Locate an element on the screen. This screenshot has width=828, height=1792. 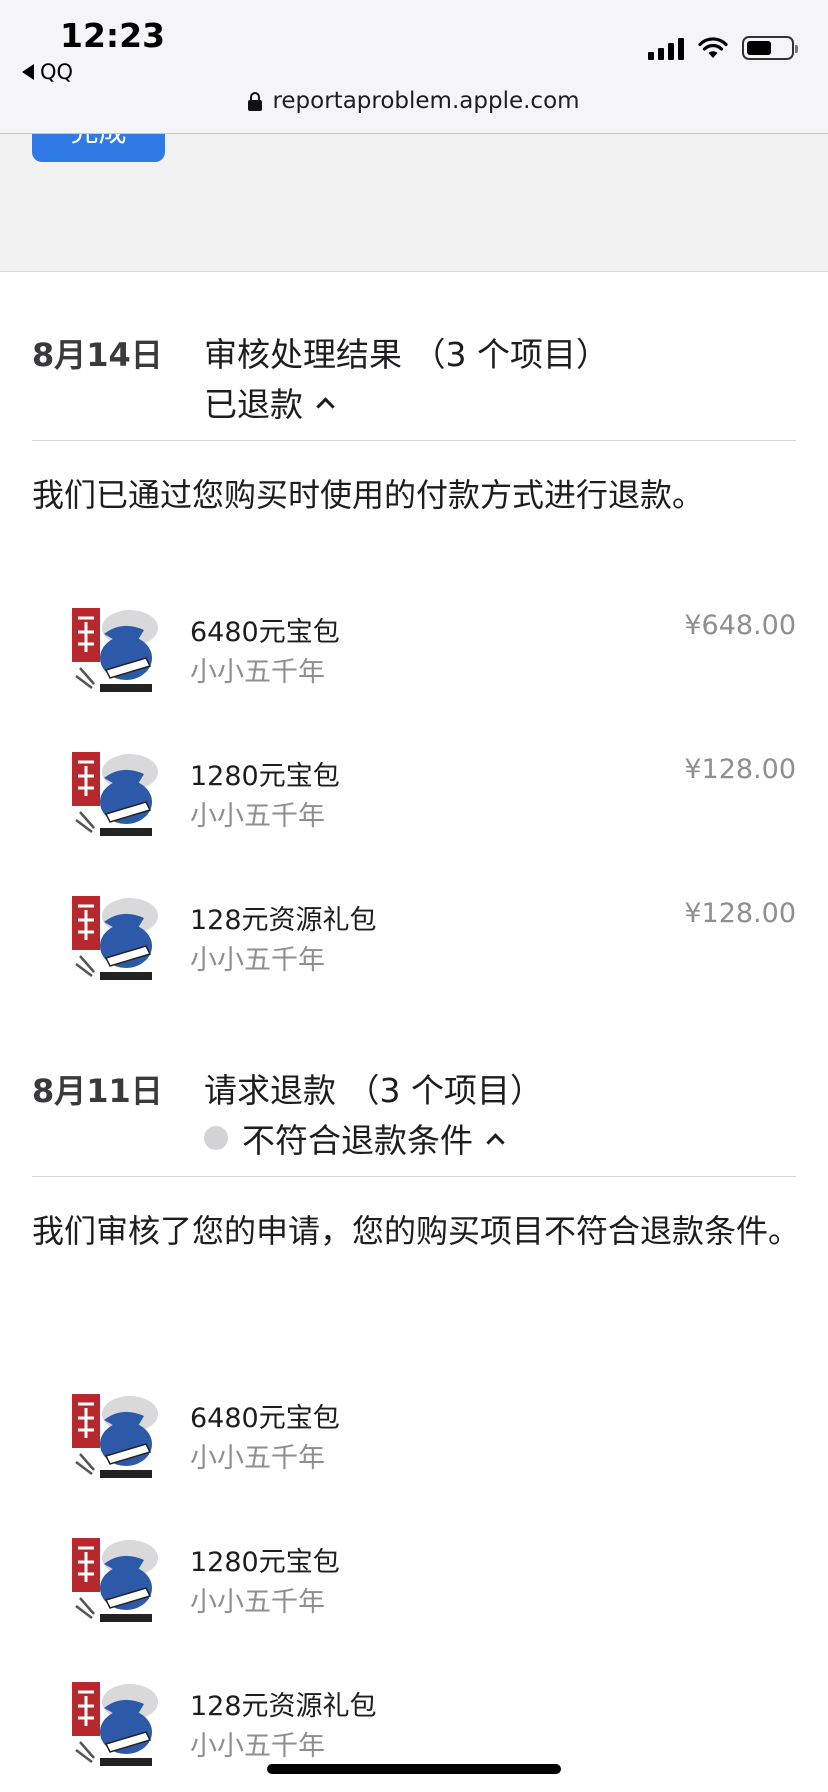
section-status: 已退款 is located at coordinates (253, 404).